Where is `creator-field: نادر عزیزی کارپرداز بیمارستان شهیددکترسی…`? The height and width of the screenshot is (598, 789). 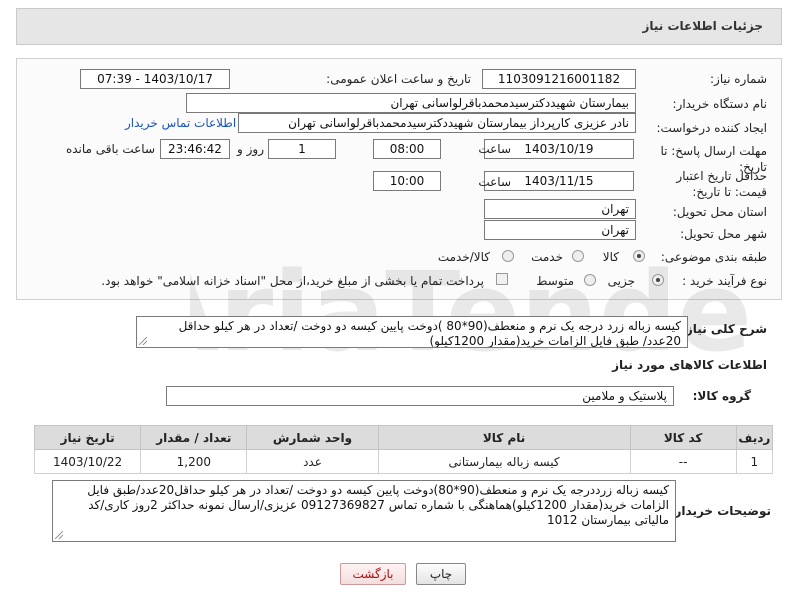
creator-field: نادر عزیزی کارپرداز بیمارستان شهیددکترسی… is located at coordinates (437, 123).